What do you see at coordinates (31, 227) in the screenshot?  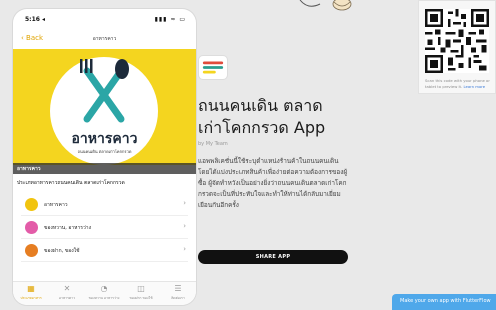 I see `dessert-icon` at bounding box center [31, 227].